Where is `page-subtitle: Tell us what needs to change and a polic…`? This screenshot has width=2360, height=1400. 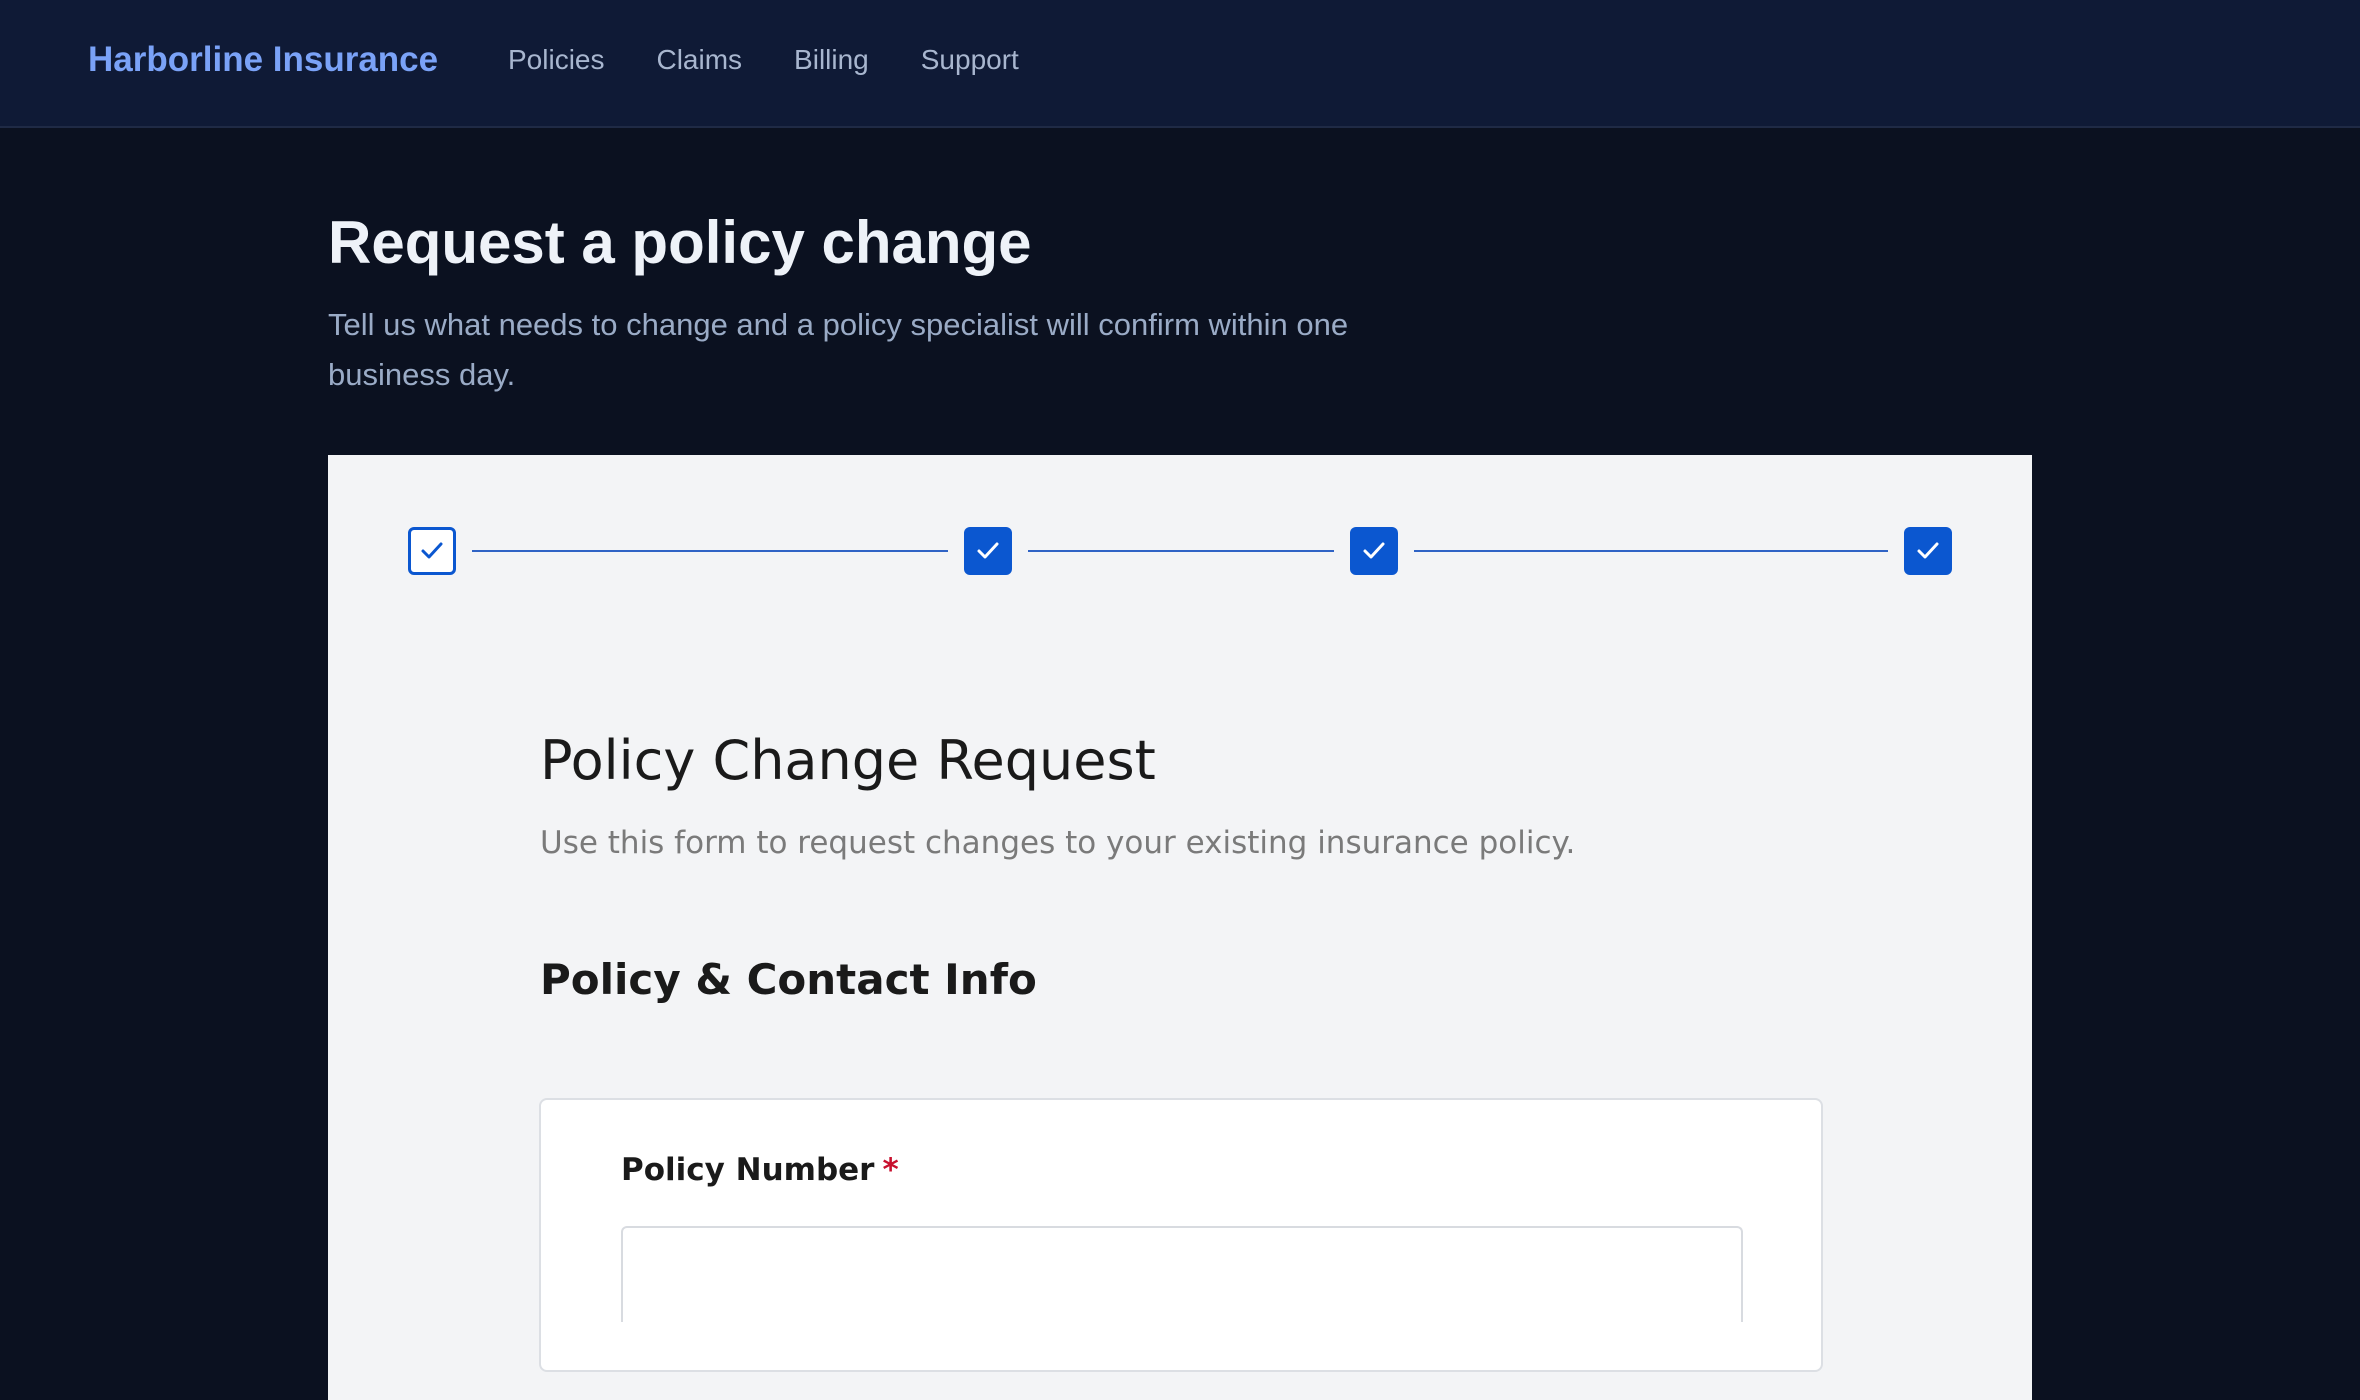
page-subtitle: Tell us what needs to change and a polic… is located at coordinates (838, 349).